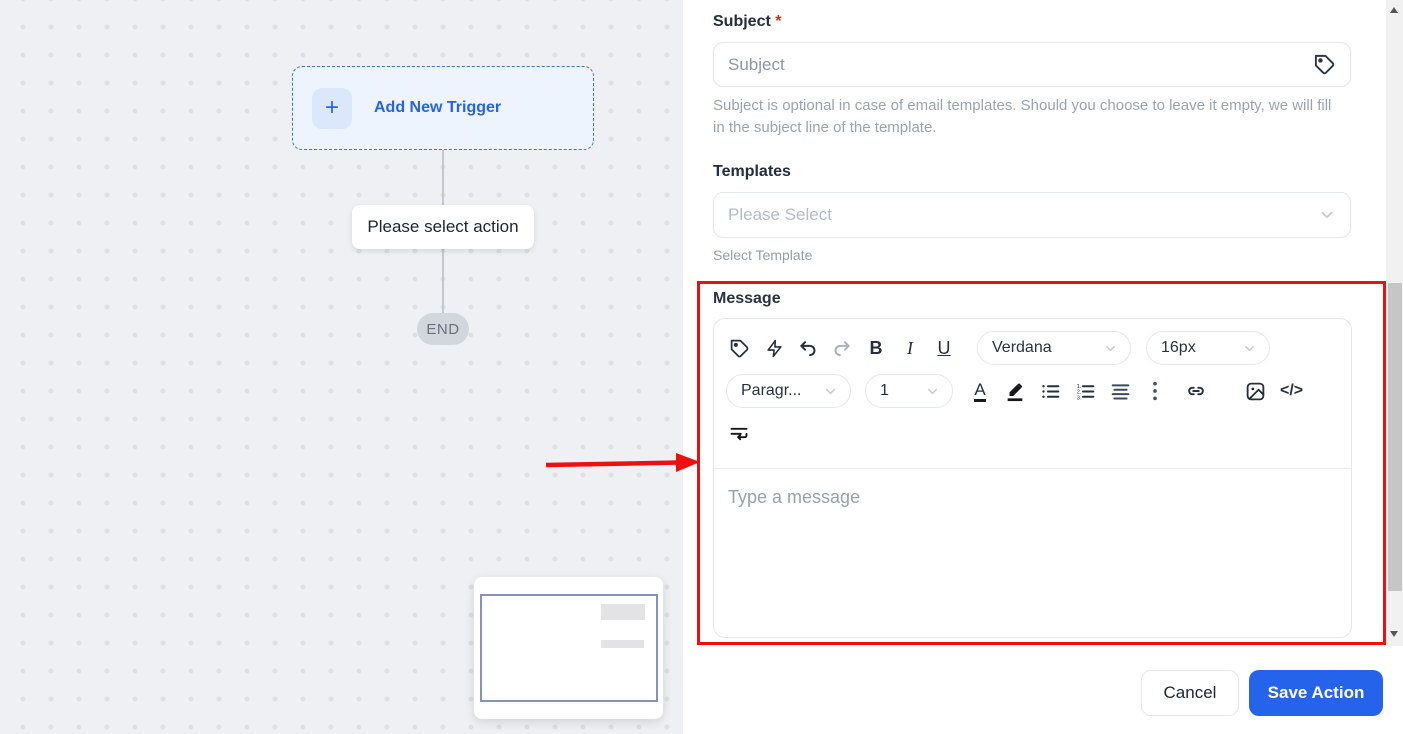 This screenshot has width=1403, height=734. Describe the element at coordinates (794, 497) in the screenshot. I see `message-placeholder: Type a message` at that location.